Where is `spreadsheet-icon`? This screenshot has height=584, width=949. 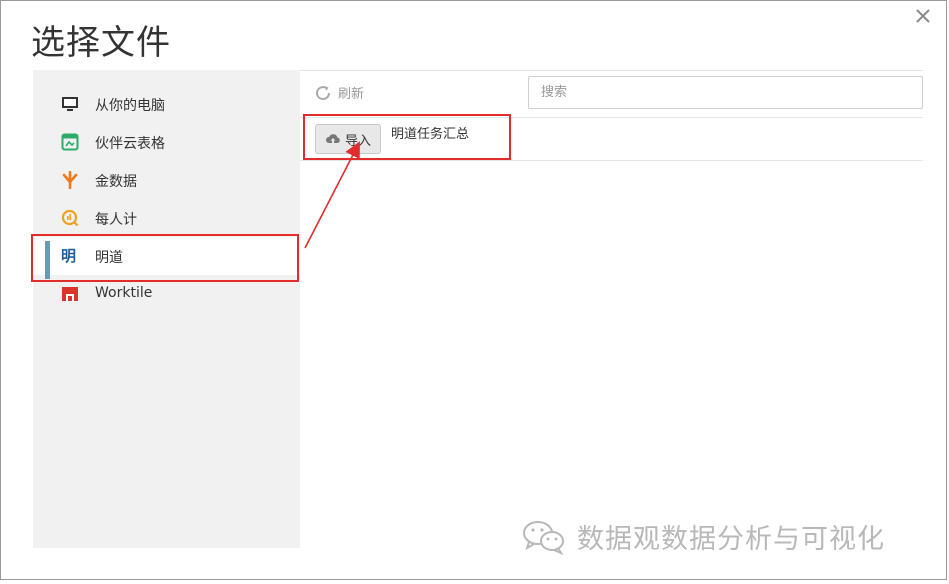
spreadsheet-icon is located at coordinates (70, 142).